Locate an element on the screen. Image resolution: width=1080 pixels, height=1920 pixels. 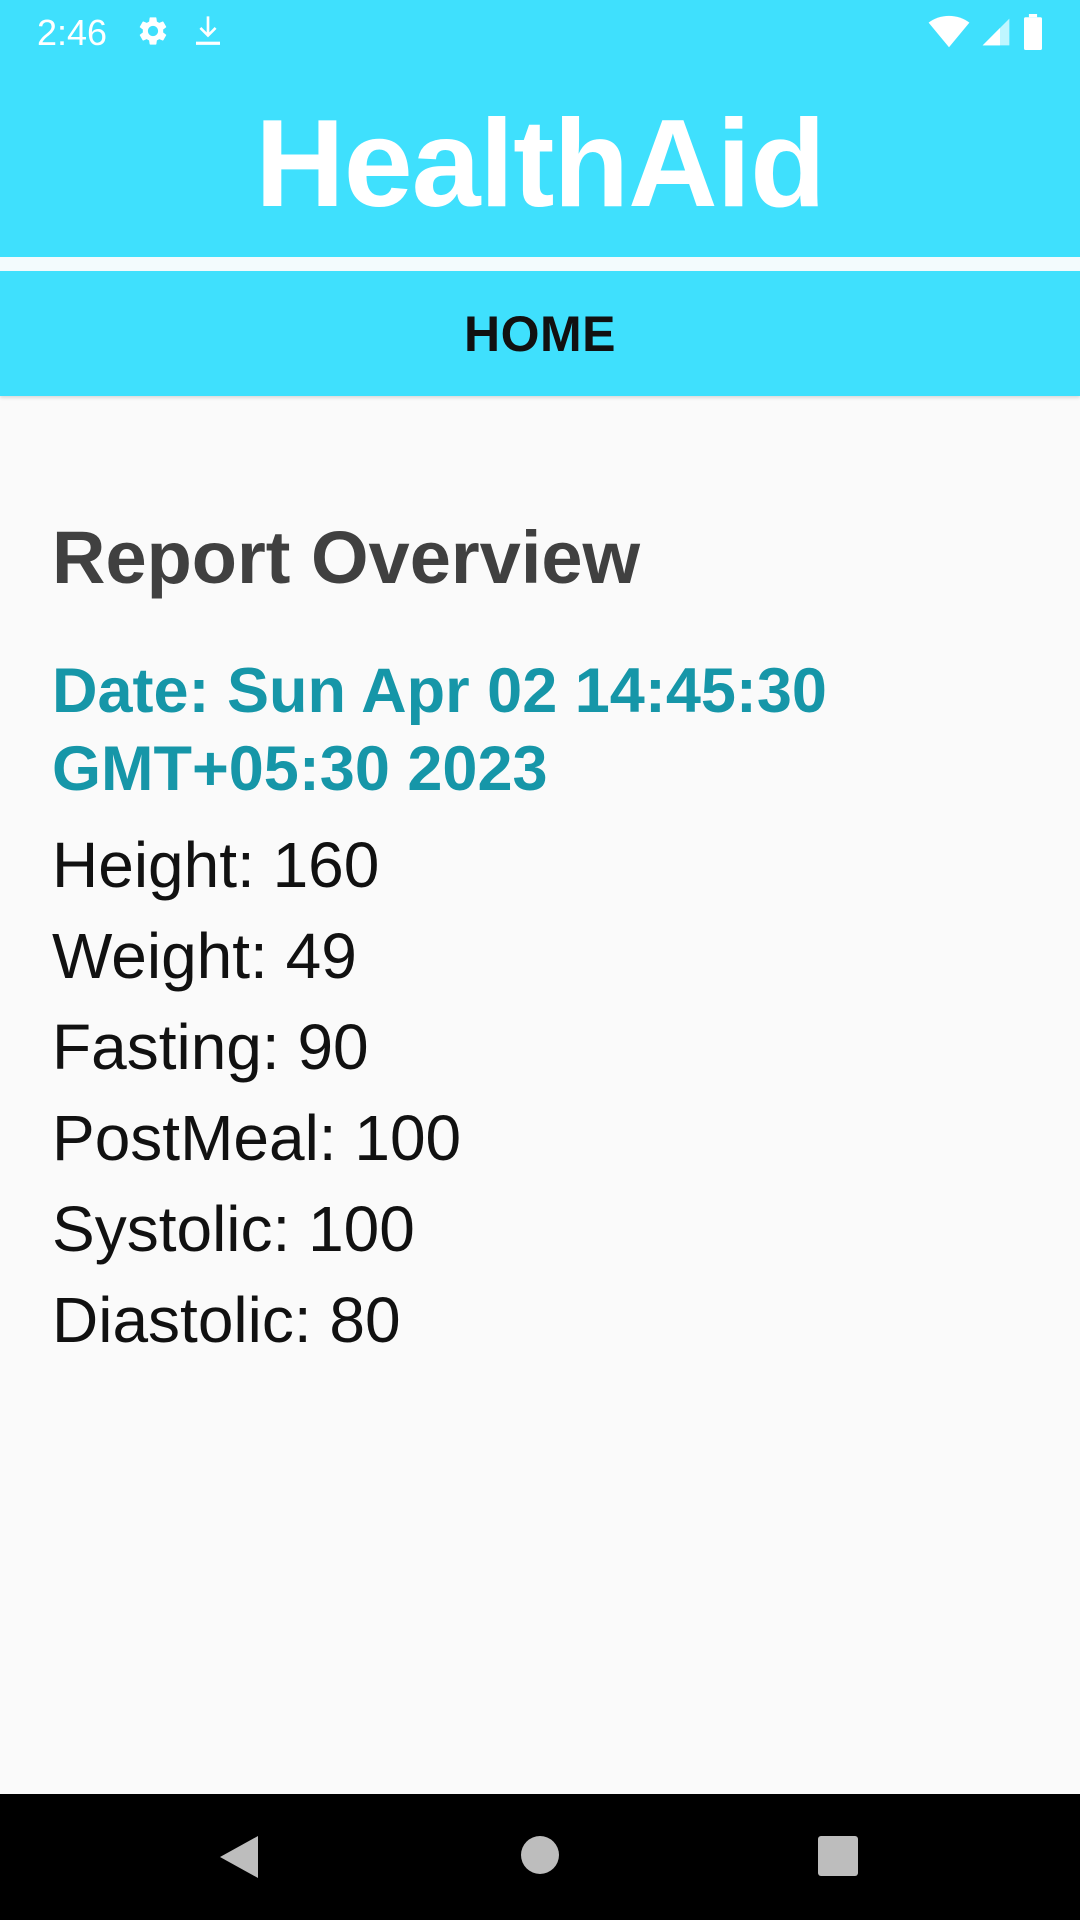
report-systolic: Systolic: 100 is located at coordinates (233, 1229).